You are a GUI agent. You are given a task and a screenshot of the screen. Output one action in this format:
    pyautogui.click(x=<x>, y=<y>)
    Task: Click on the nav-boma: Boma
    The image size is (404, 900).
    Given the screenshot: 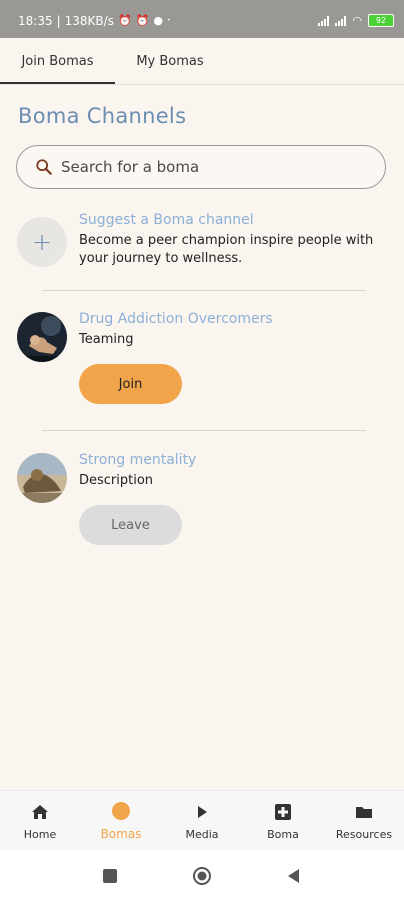 What is the action you would take?
    pyautogui.click(x=283, y=821)
    